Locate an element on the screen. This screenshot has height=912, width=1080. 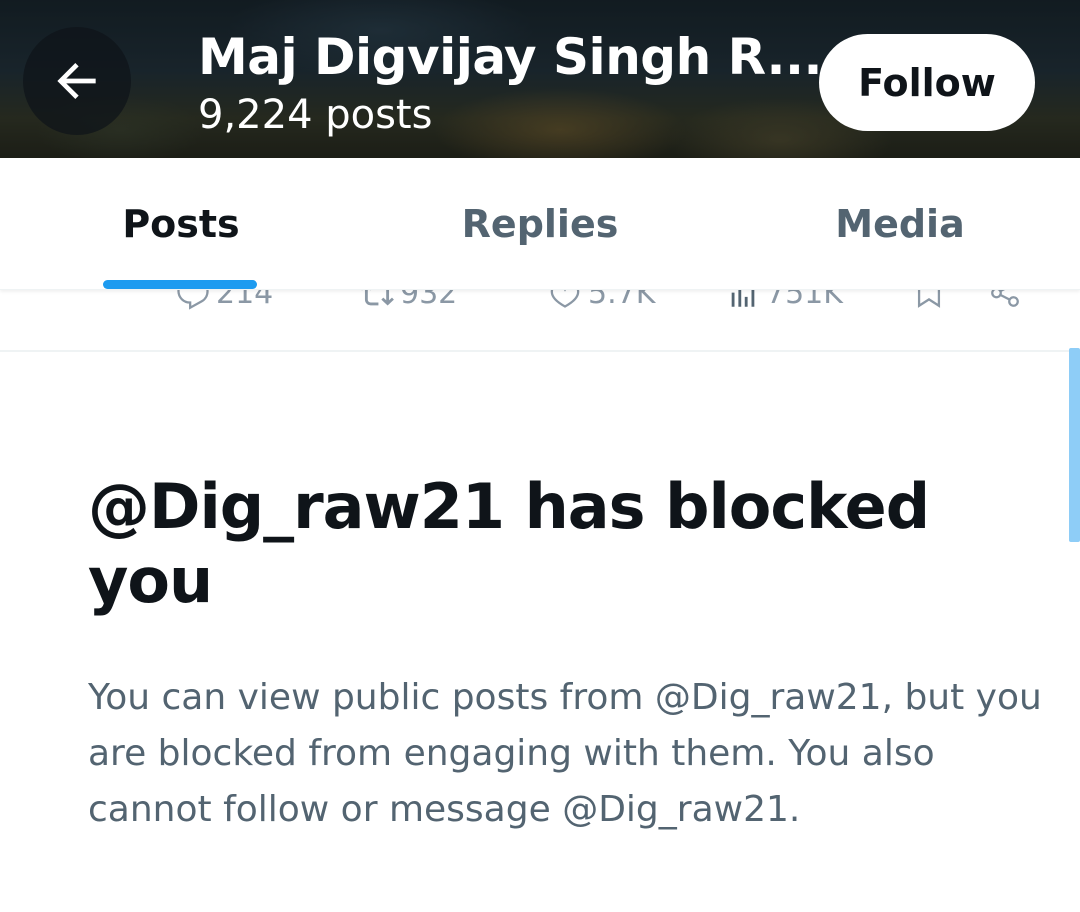
views-icon is located at coordinates (743, 298).